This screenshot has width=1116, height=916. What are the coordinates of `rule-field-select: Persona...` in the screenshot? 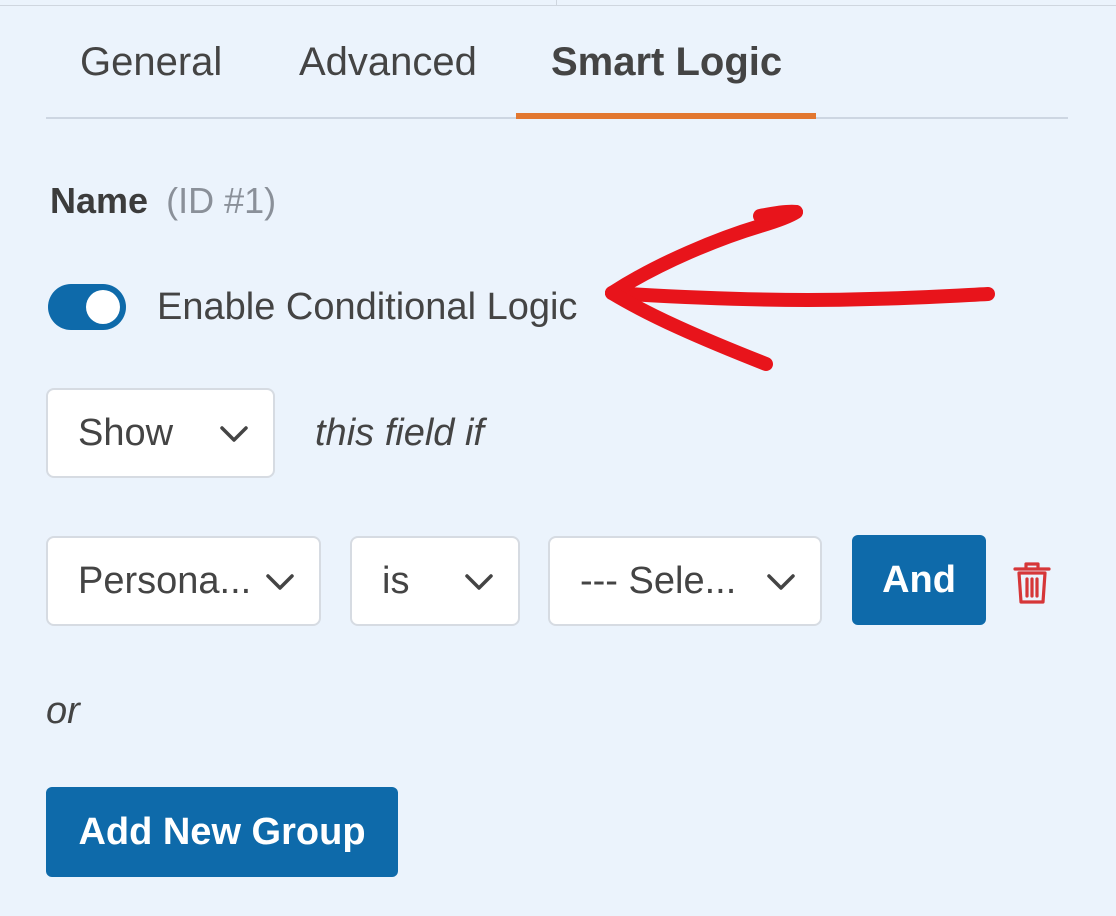 It's located at (183, 581).